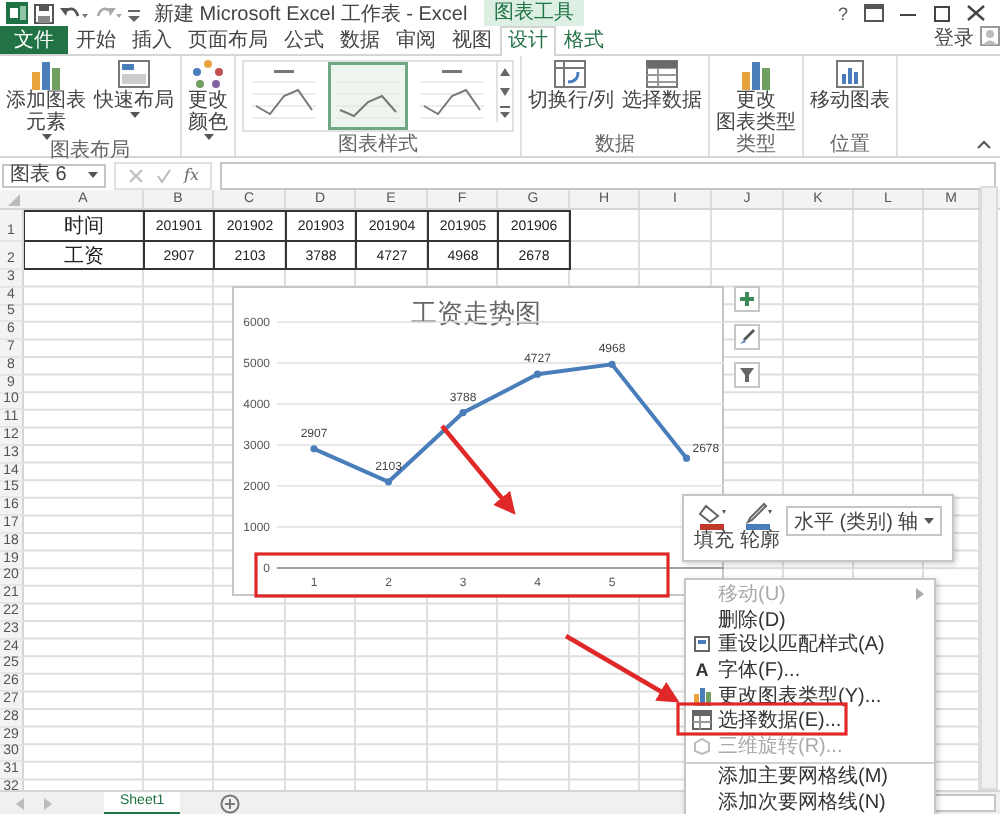 The width and height of the screenshot is (1000, 814). I want to click on context-tab-label: 图表工具, so click(534, 13).